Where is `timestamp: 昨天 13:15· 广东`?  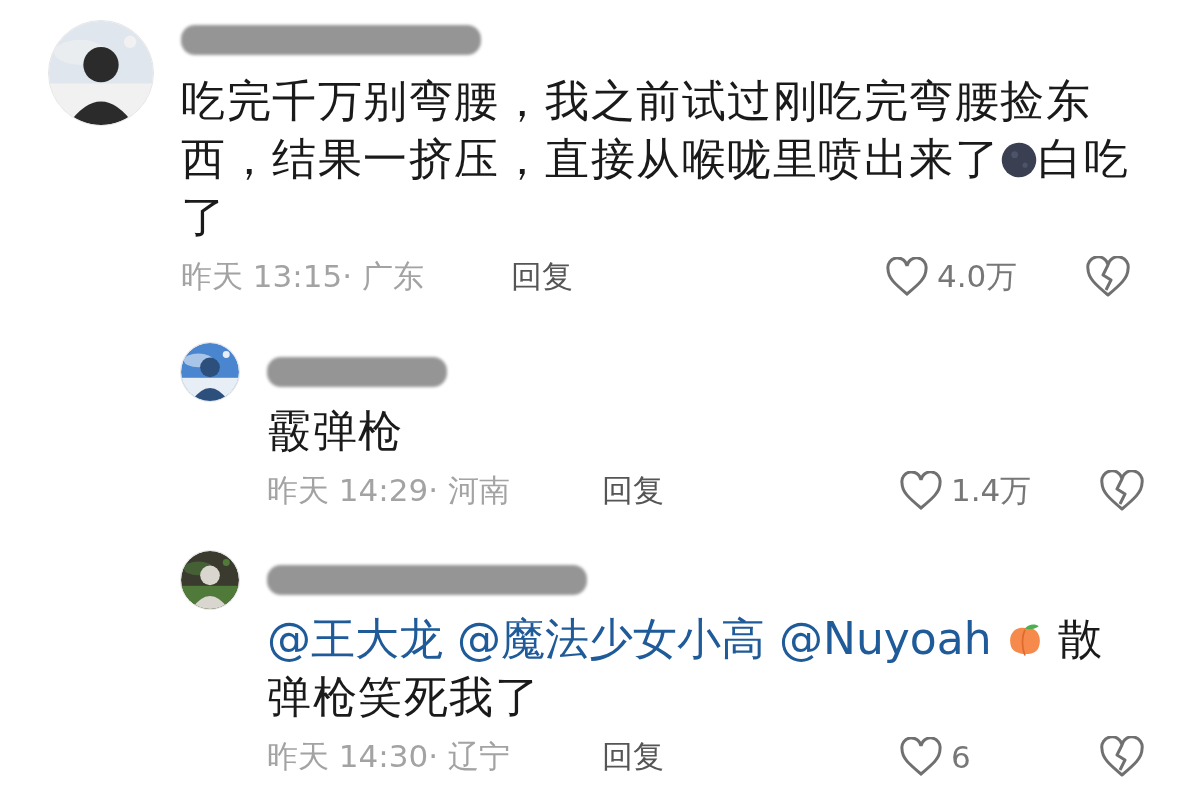 timestamp: 昨天 13:15· 广东 is located at coordinates (303, 276).